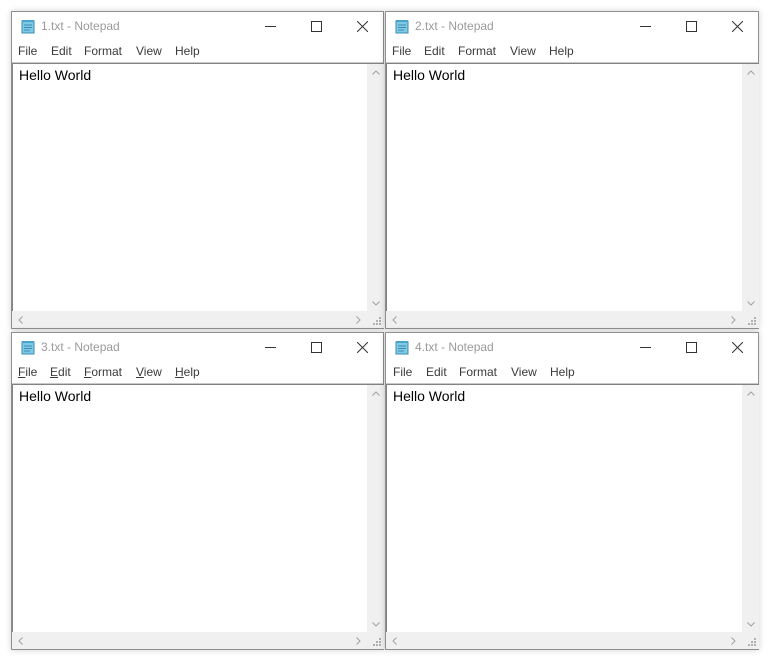  Describe the element at coordinates (197, 347) in the screenshot. I see `title-bar: 3.txt - Notepad` at that location.